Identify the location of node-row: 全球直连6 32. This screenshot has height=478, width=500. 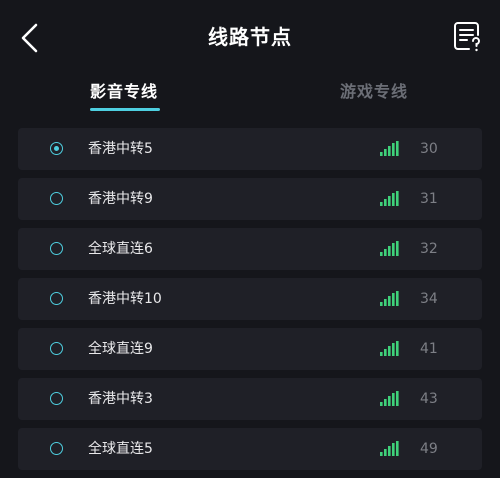
(250, 249).